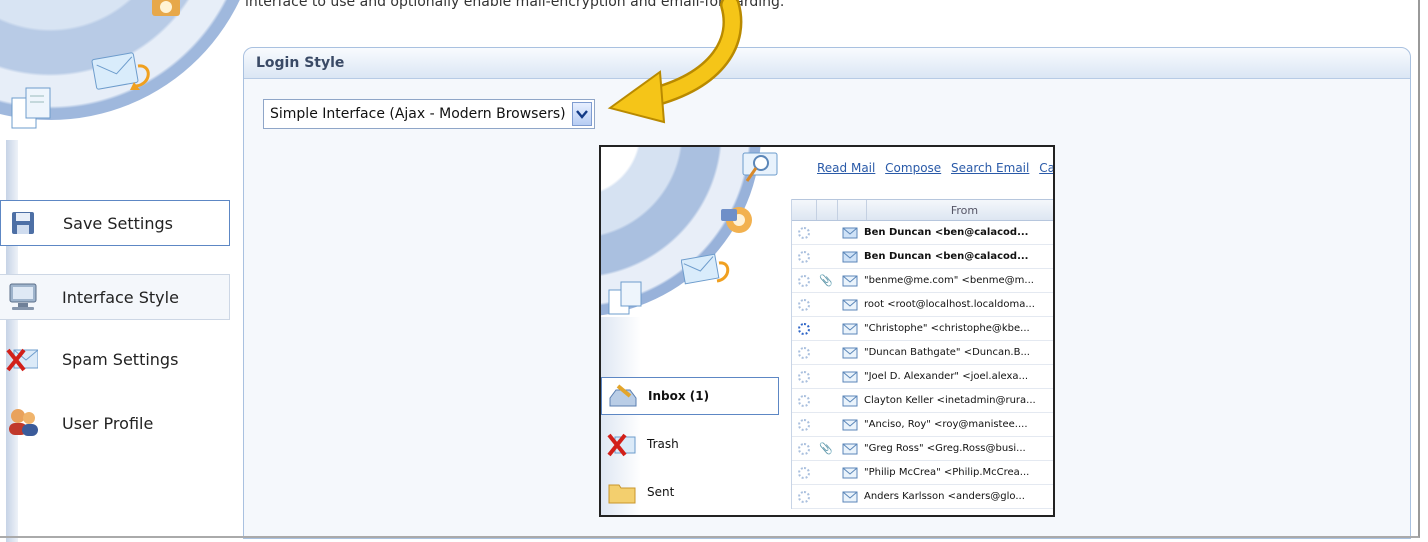 The width and height of the screenshot is (1428, 542). Describe the element at coordinates (300, 63) in the screenshot. I see `panel-title: Login Style` at that location.